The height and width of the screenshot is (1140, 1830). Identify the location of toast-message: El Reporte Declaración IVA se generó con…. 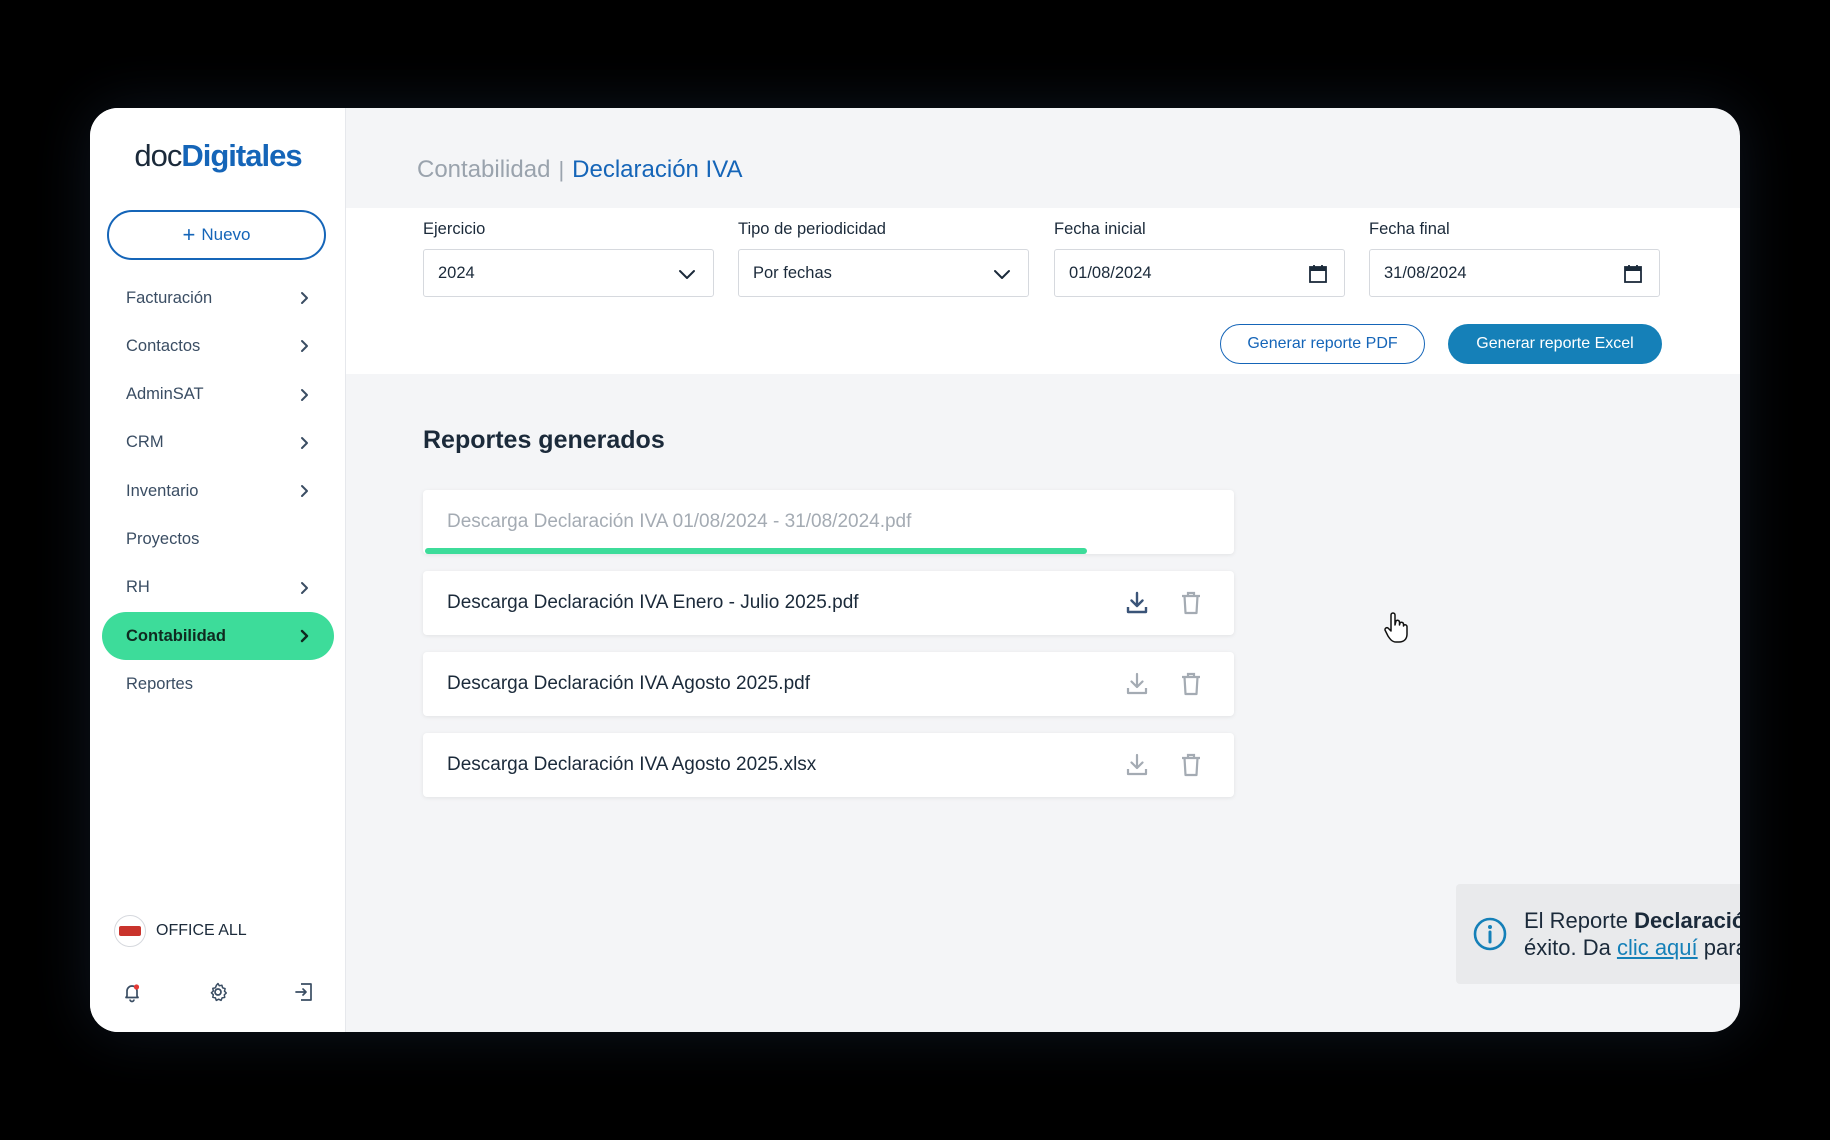
(1632, 934).